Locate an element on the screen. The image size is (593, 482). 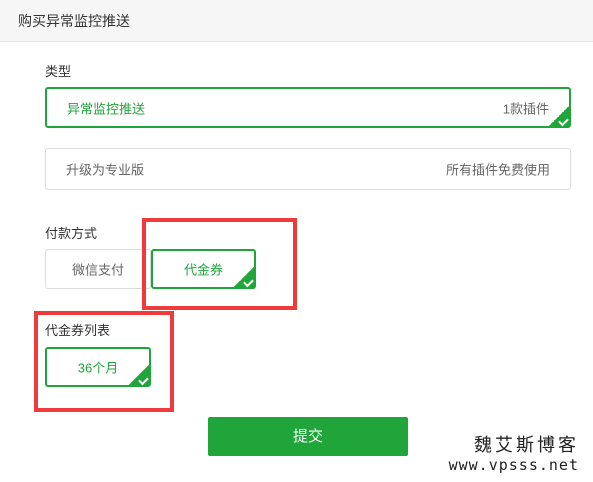
type-option-upgrade-pro: 升级为专业版 所有插件免费使用 is located at coordinates (308, 169).